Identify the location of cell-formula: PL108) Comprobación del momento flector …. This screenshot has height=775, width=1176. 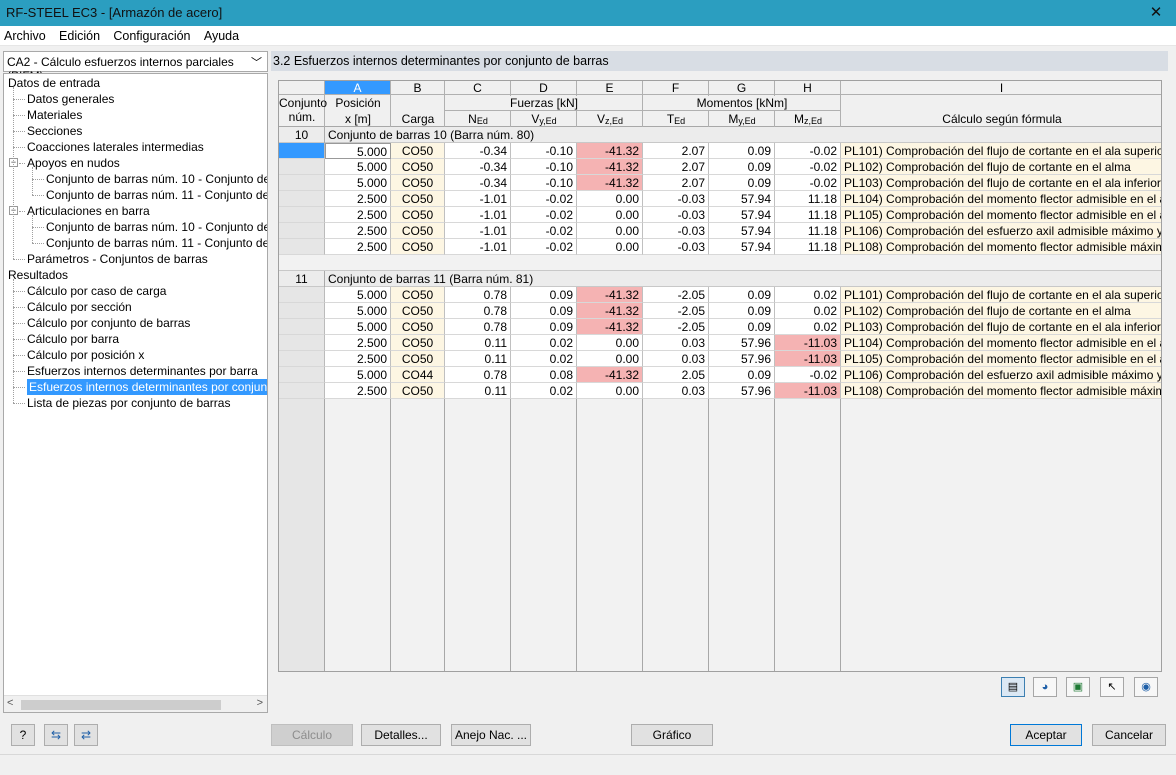
(1001, 391).